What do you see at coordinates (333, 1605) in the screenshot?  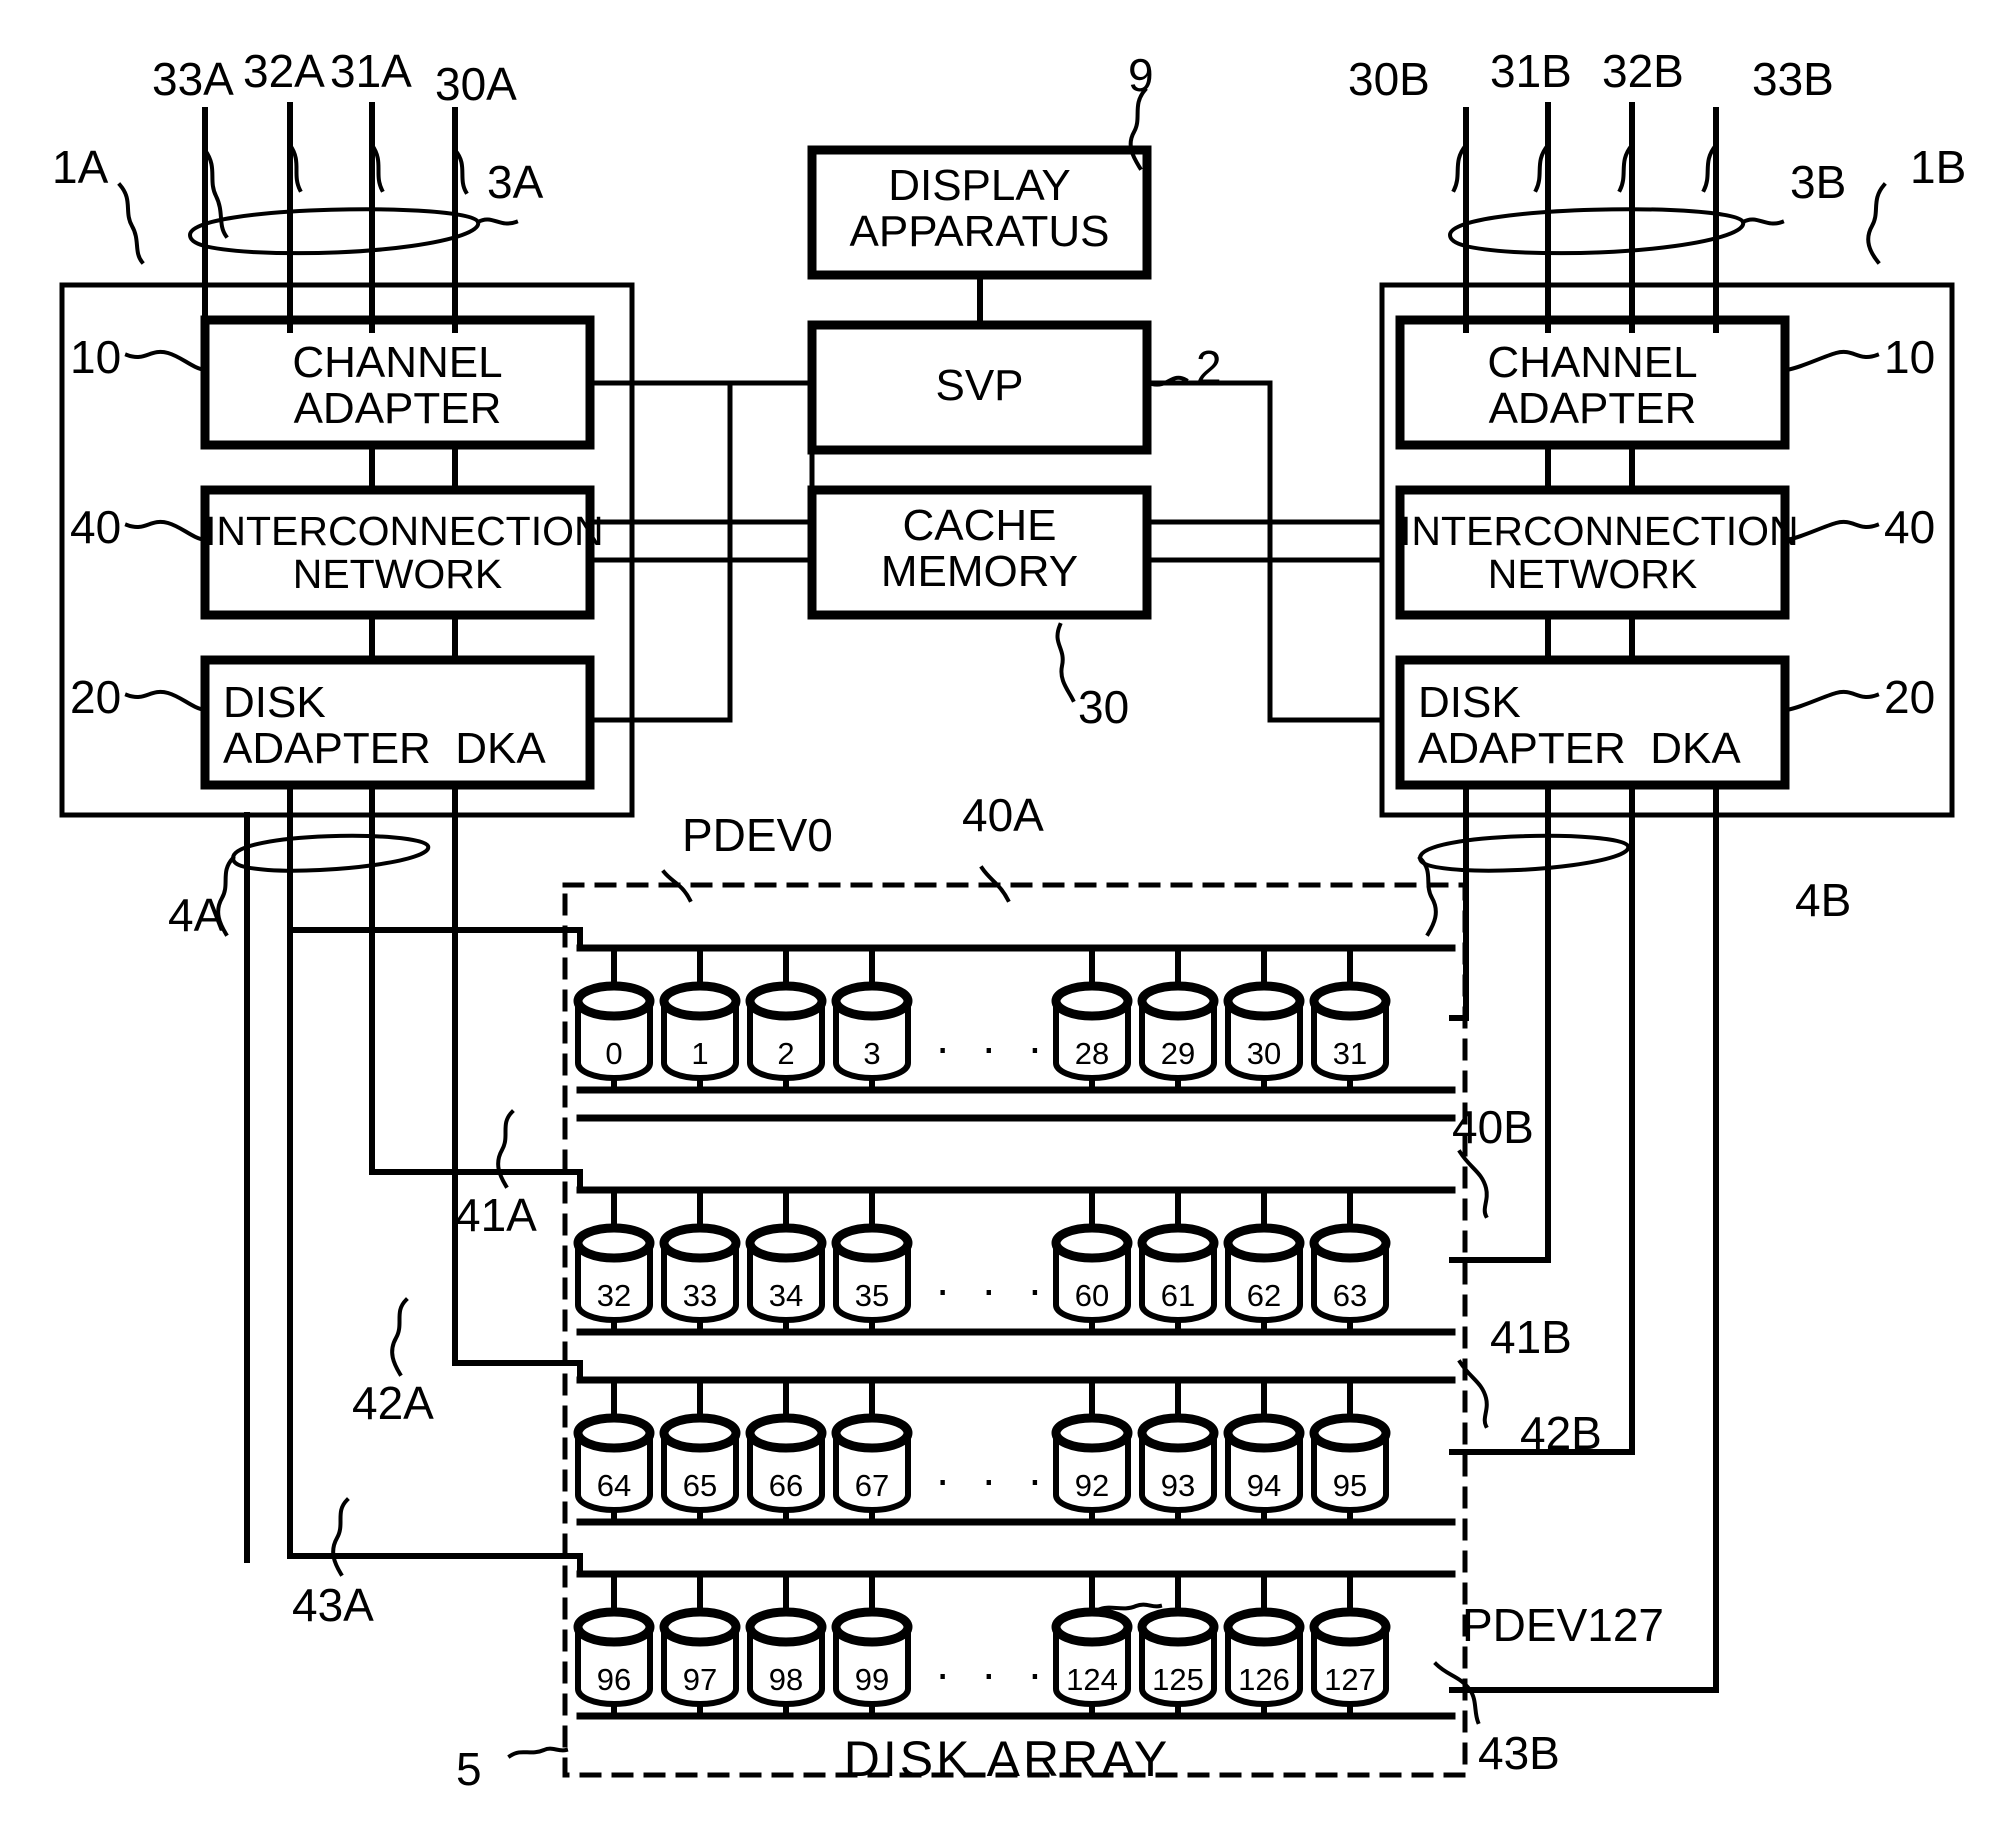 I see `ref-disk-bus-43a: 43A` at bounding box center [333, 1605].